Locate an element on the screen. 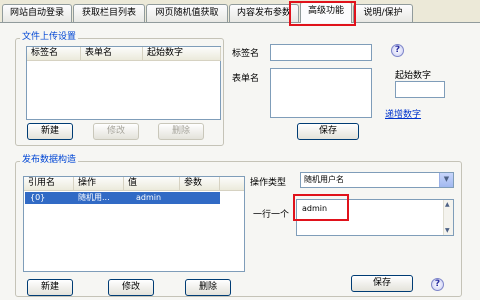 Image resolution: width=480 pixels, height=300 pixels. upload-edit-button: 修改 is located at coordinates (116, 131).